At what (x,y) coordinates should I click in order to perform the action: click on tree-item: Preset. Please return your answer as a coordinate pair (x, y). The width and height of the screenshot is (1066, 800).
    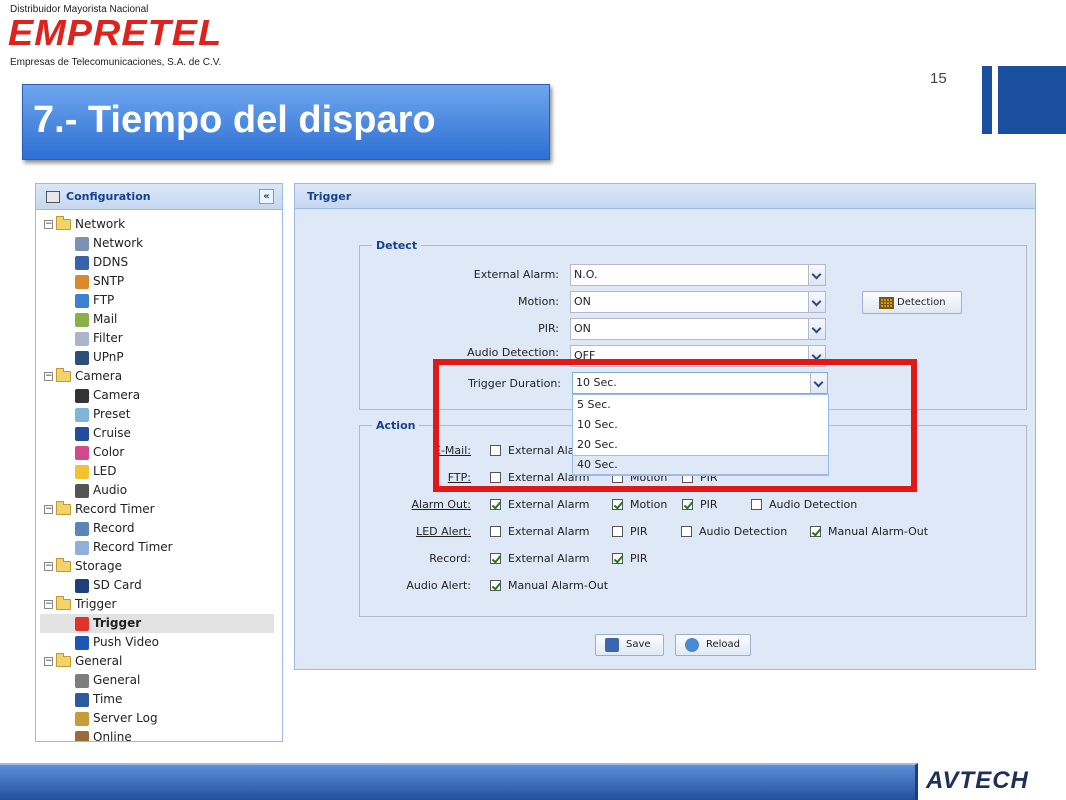
    Looking at the image, I should click on (159, 414).